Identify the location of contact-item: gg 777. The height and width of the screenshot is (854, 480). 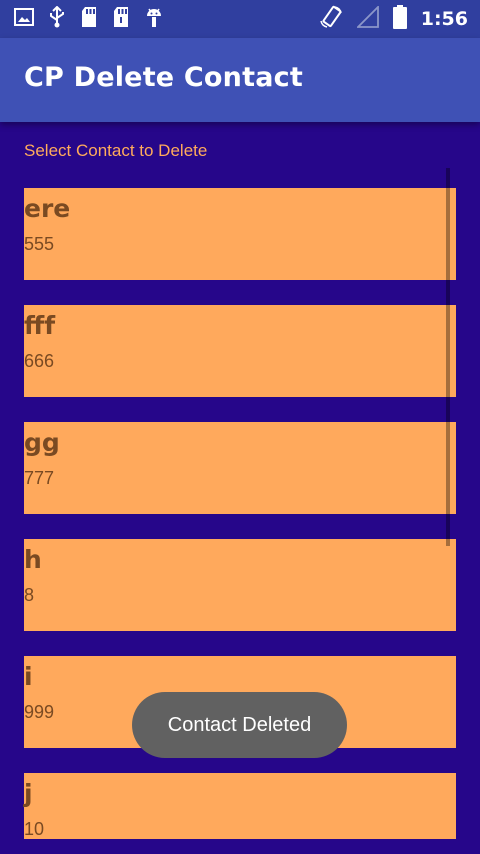
(240, 468).